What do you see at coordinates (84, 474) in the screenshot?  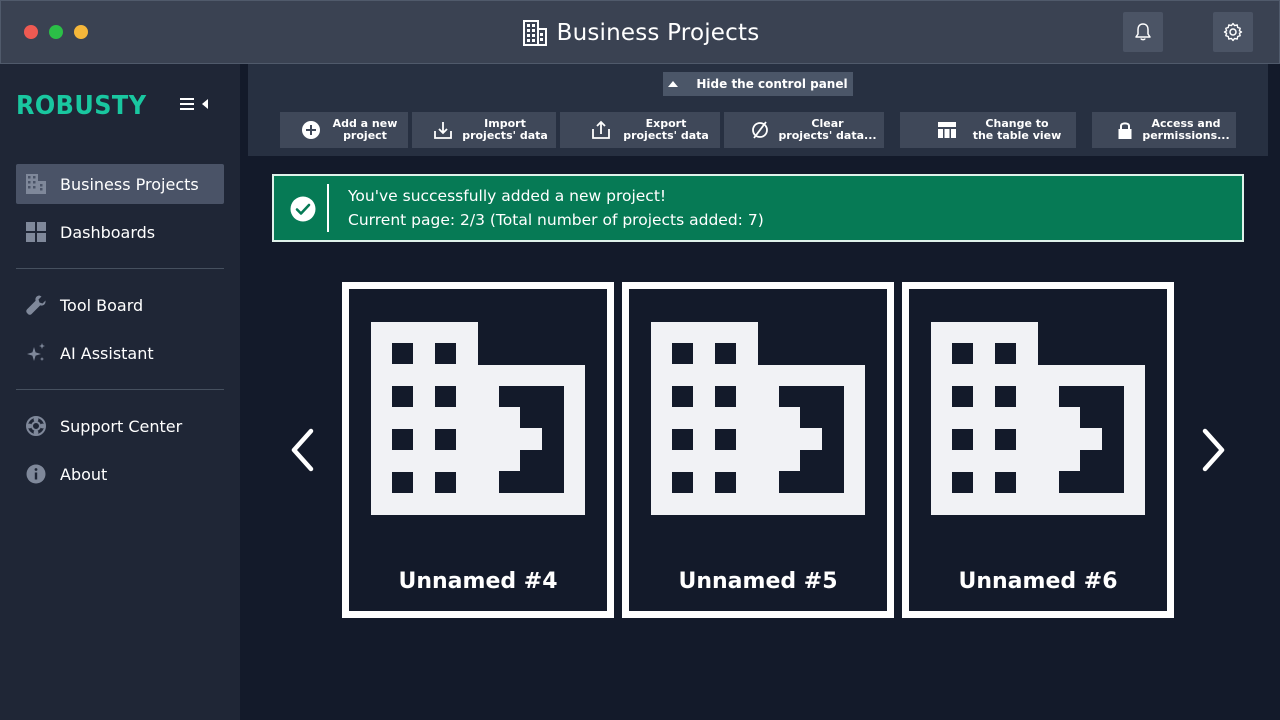 I see `sidebar-item-label: About` at bounding box center [84, 474].